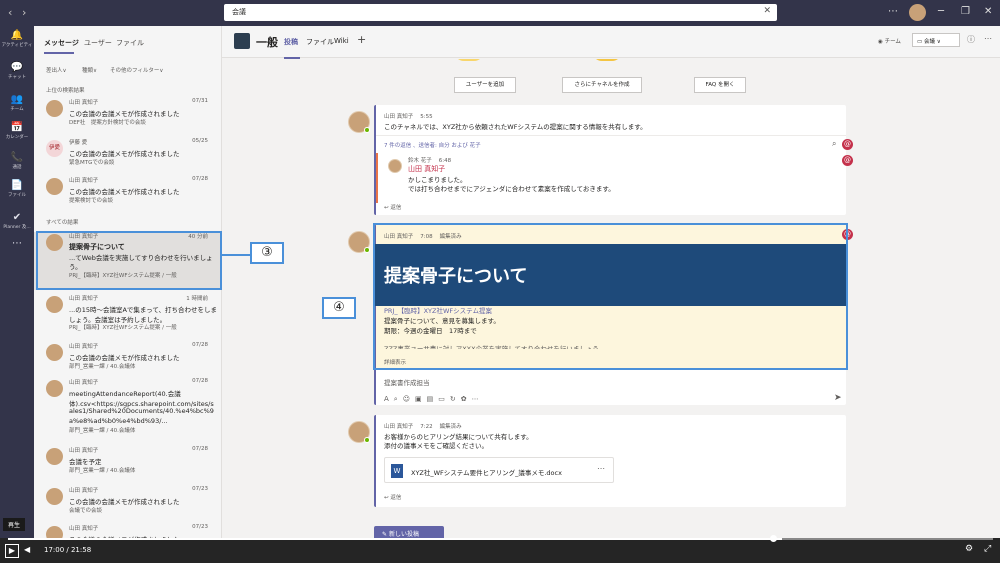  I want to click on result-line2: 部門_営業一課 / 40.会議体, so click(102, 366).